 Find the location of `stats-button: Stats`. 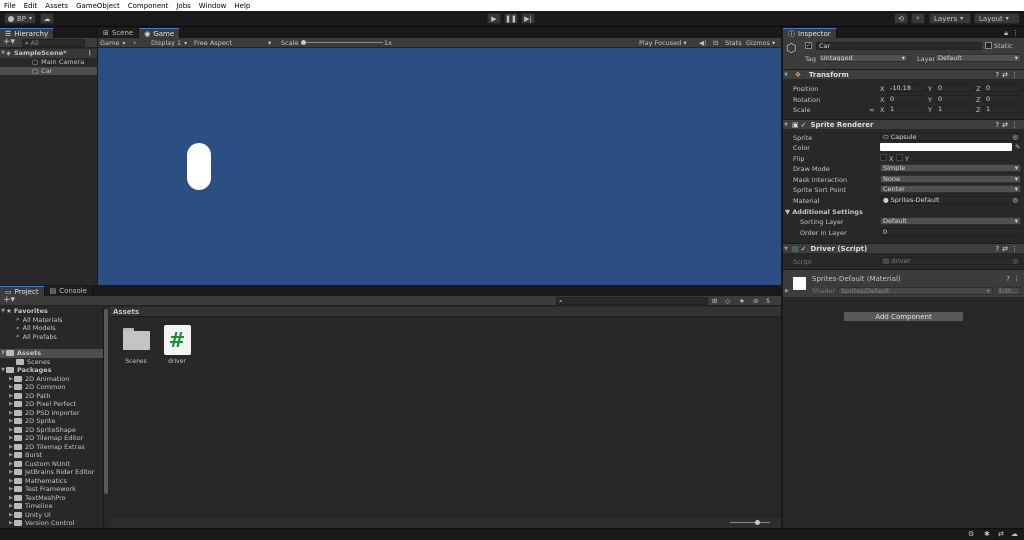

stats-button: Stats is located at coordinates (733, 43).